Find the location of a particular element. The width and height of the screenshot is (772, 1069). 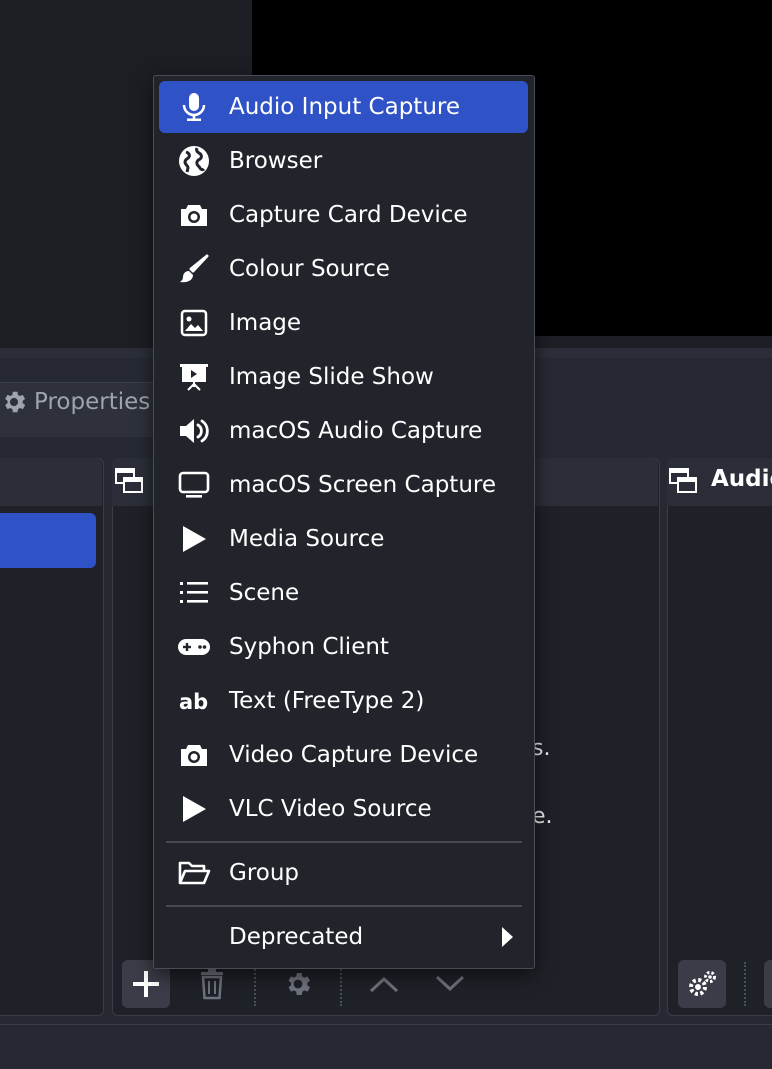

menu-item-vlc-video-source: VLC Video Source is located at coordinates (343, 809).